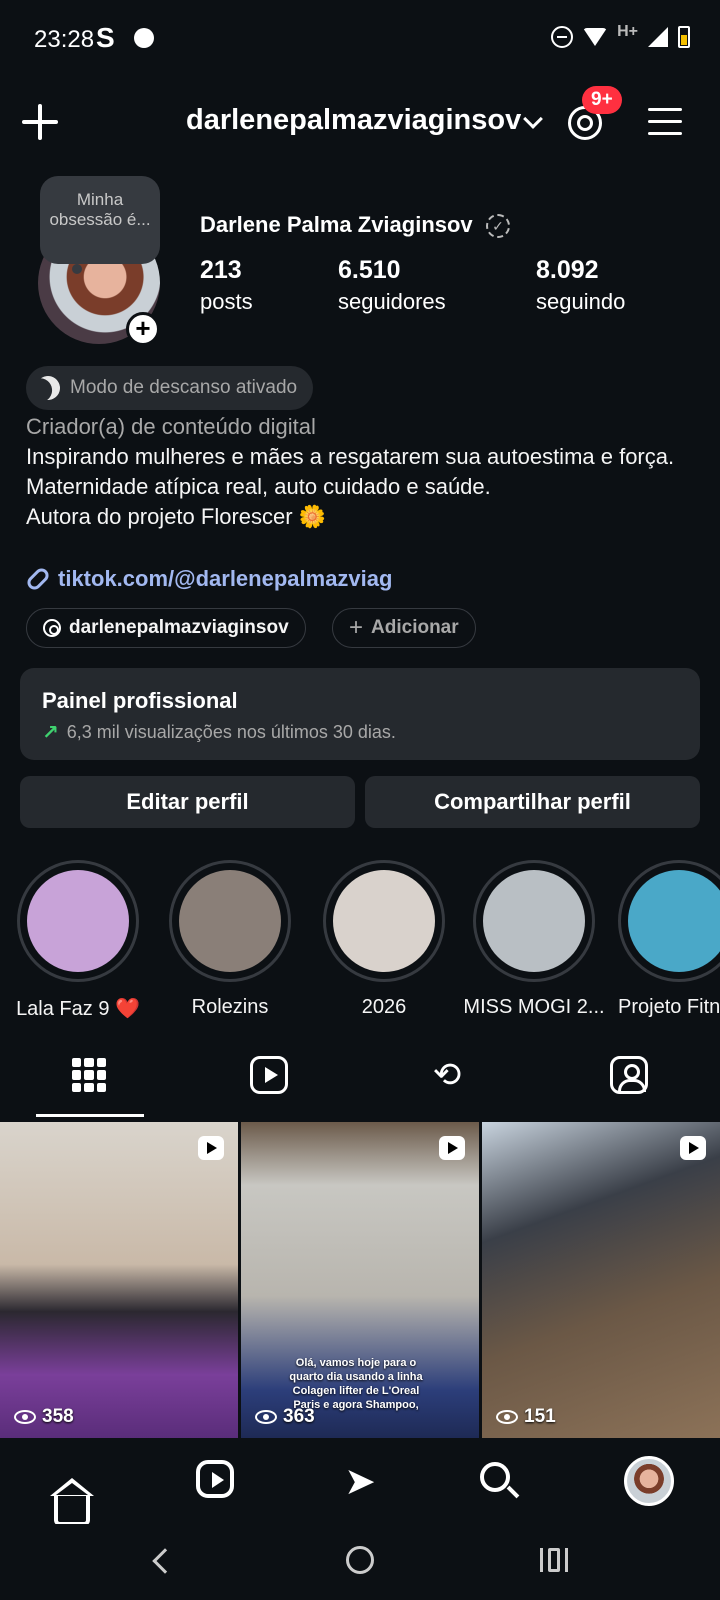 This screenshot has width=720, height=1600. Describe the element at coordinates (90, 1115) in the screenshot. I see `active-tab-indicator` at that location.